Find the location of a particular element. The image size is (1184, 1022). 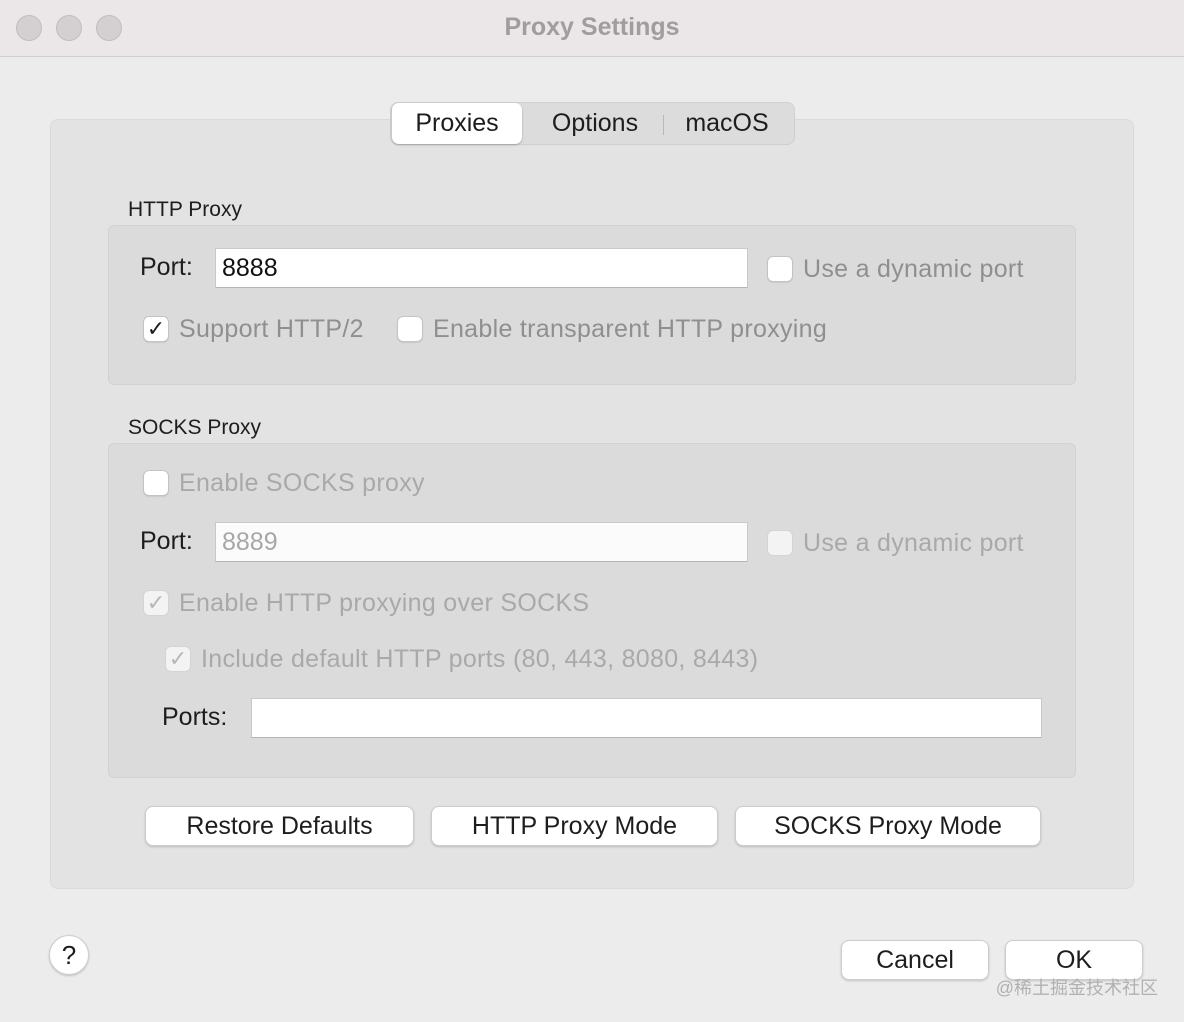

support-http2-checkbox: ✓ is located at coordinates (156, 329).